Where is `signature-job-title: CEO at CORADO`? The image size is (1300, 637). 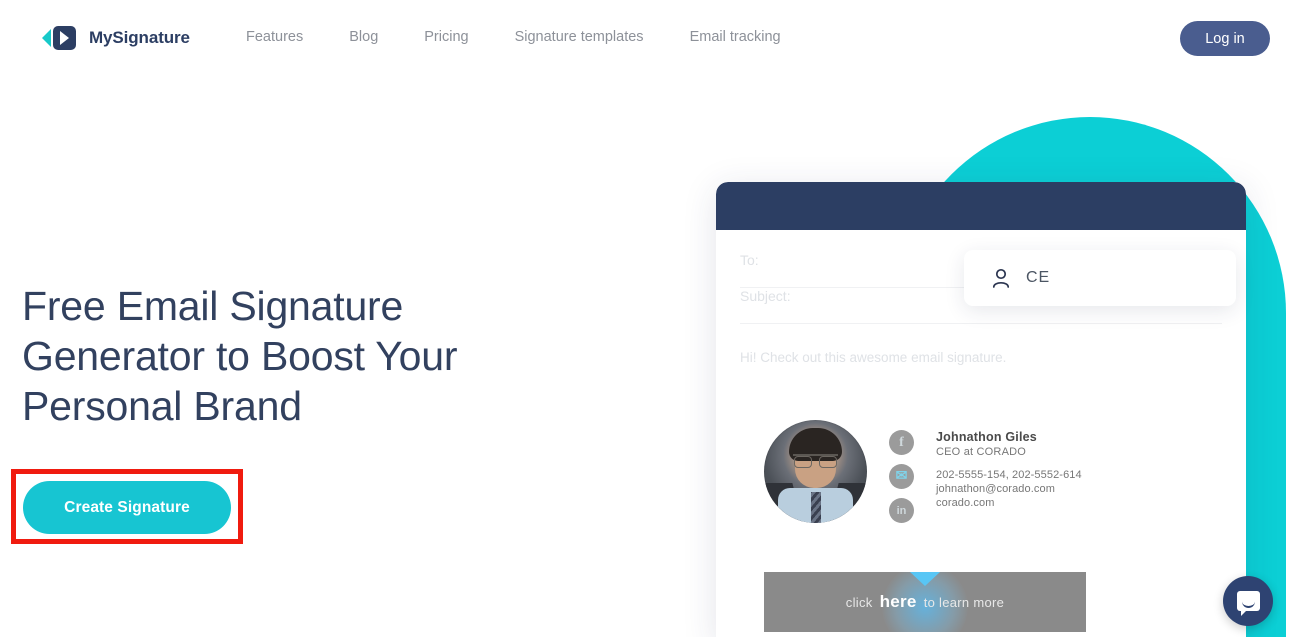 signature-job-title: CEO at CORADO is located at coordinates (981, 452).